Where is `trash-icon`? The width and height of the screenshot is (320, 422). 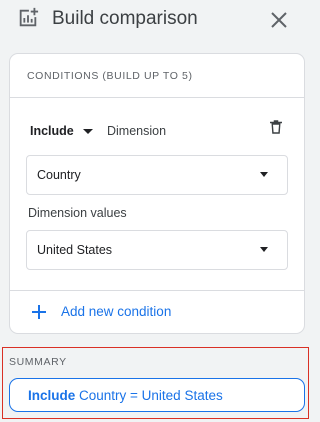
trash-icon is located at coordinates (276, 127).